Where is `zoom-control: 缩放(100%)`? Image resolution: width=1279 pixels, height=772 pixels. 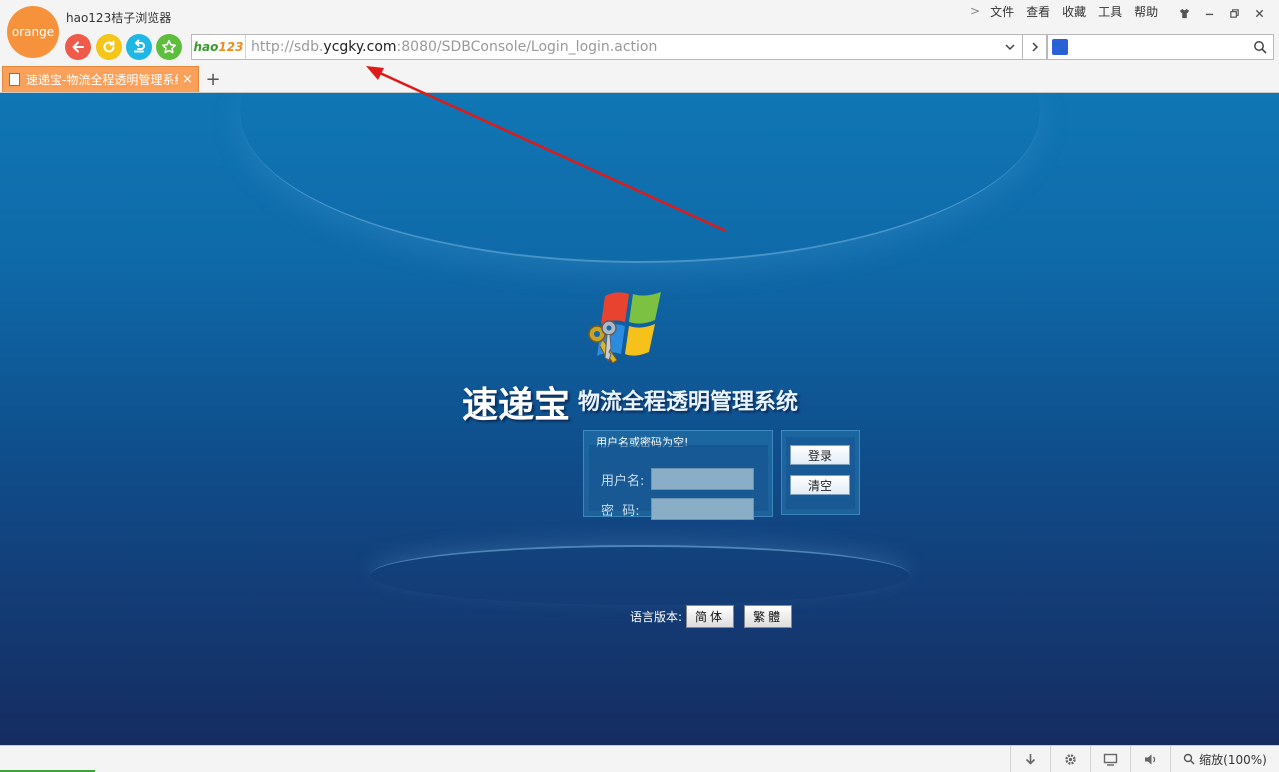 zoom-control: 缩放(100%) is located at coordinates (1224, 759).